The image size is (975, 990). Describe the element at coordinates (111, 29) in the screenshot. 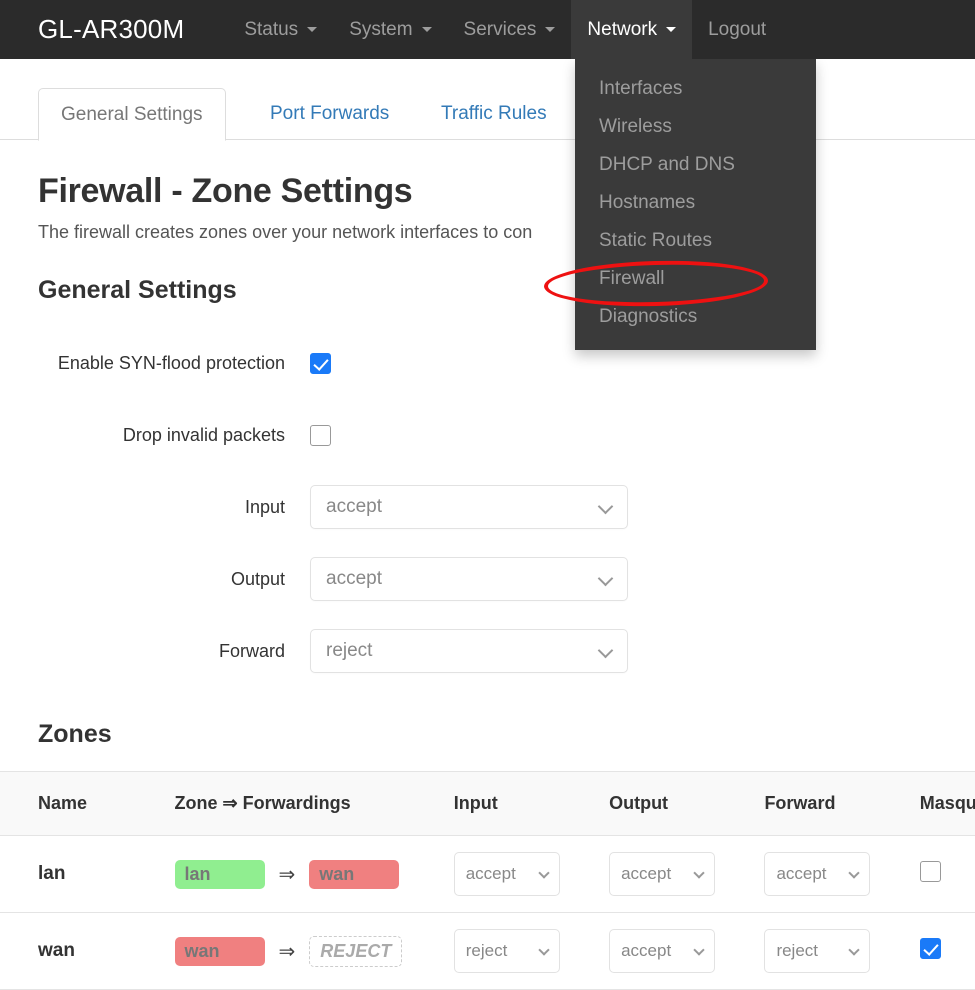

I see `brand-title: GL-AR300M` at that location.